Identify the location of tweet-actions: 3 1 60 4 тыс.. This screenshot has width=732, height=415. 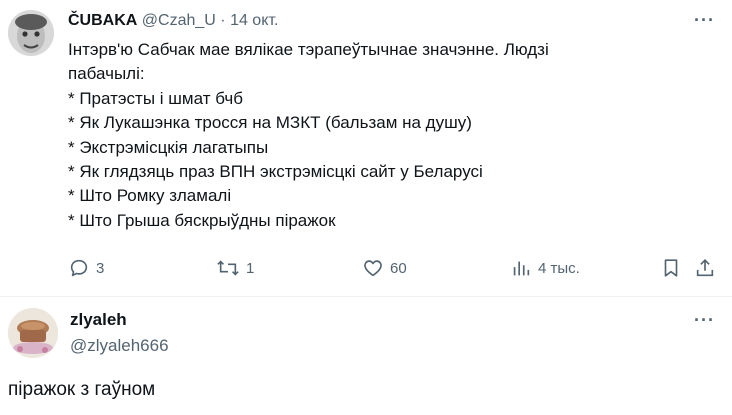
(366, 268).